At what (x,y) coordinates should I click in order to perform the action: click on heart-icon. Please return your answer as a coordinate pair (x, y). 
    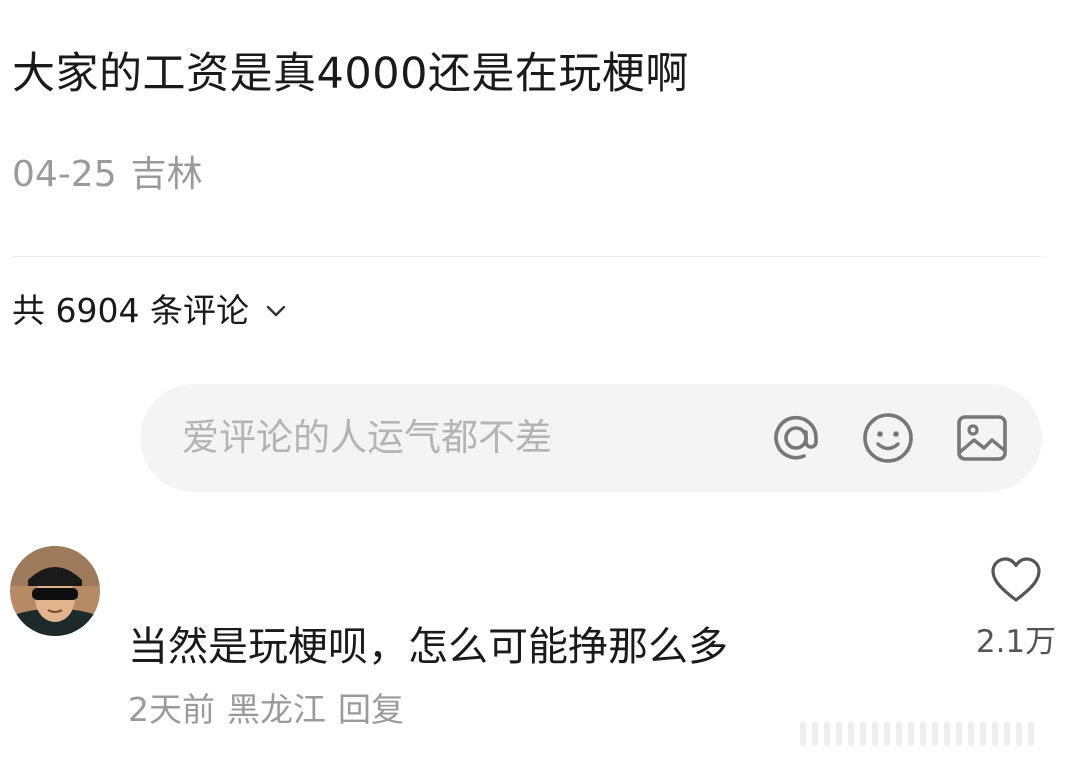
    Looking at the image, I should click on (1016, 579).